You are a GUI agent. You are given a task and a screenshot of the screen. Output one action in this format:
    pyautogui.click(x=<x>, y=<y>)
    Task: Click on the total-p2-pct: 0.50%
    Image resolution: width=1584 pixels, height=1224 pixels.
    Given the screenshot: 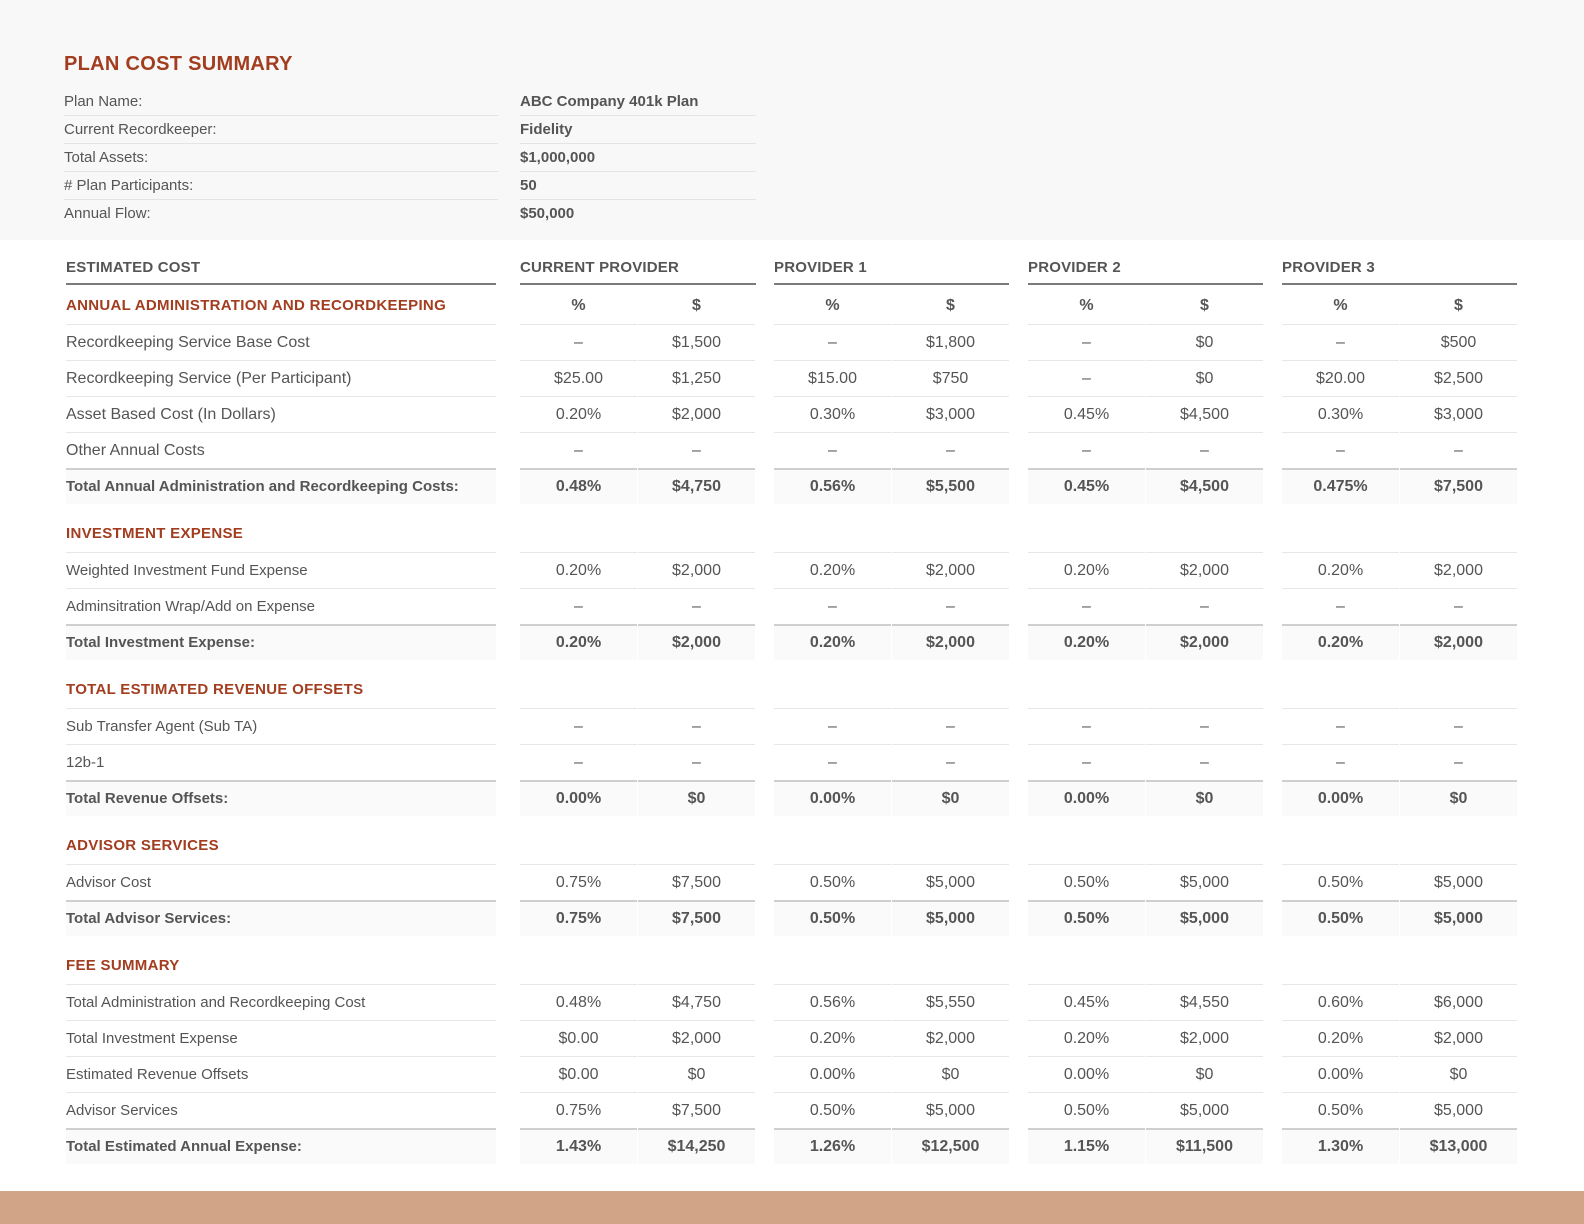 What is the action you would take?
    pyautogui.click(x=1086, y=918)
    